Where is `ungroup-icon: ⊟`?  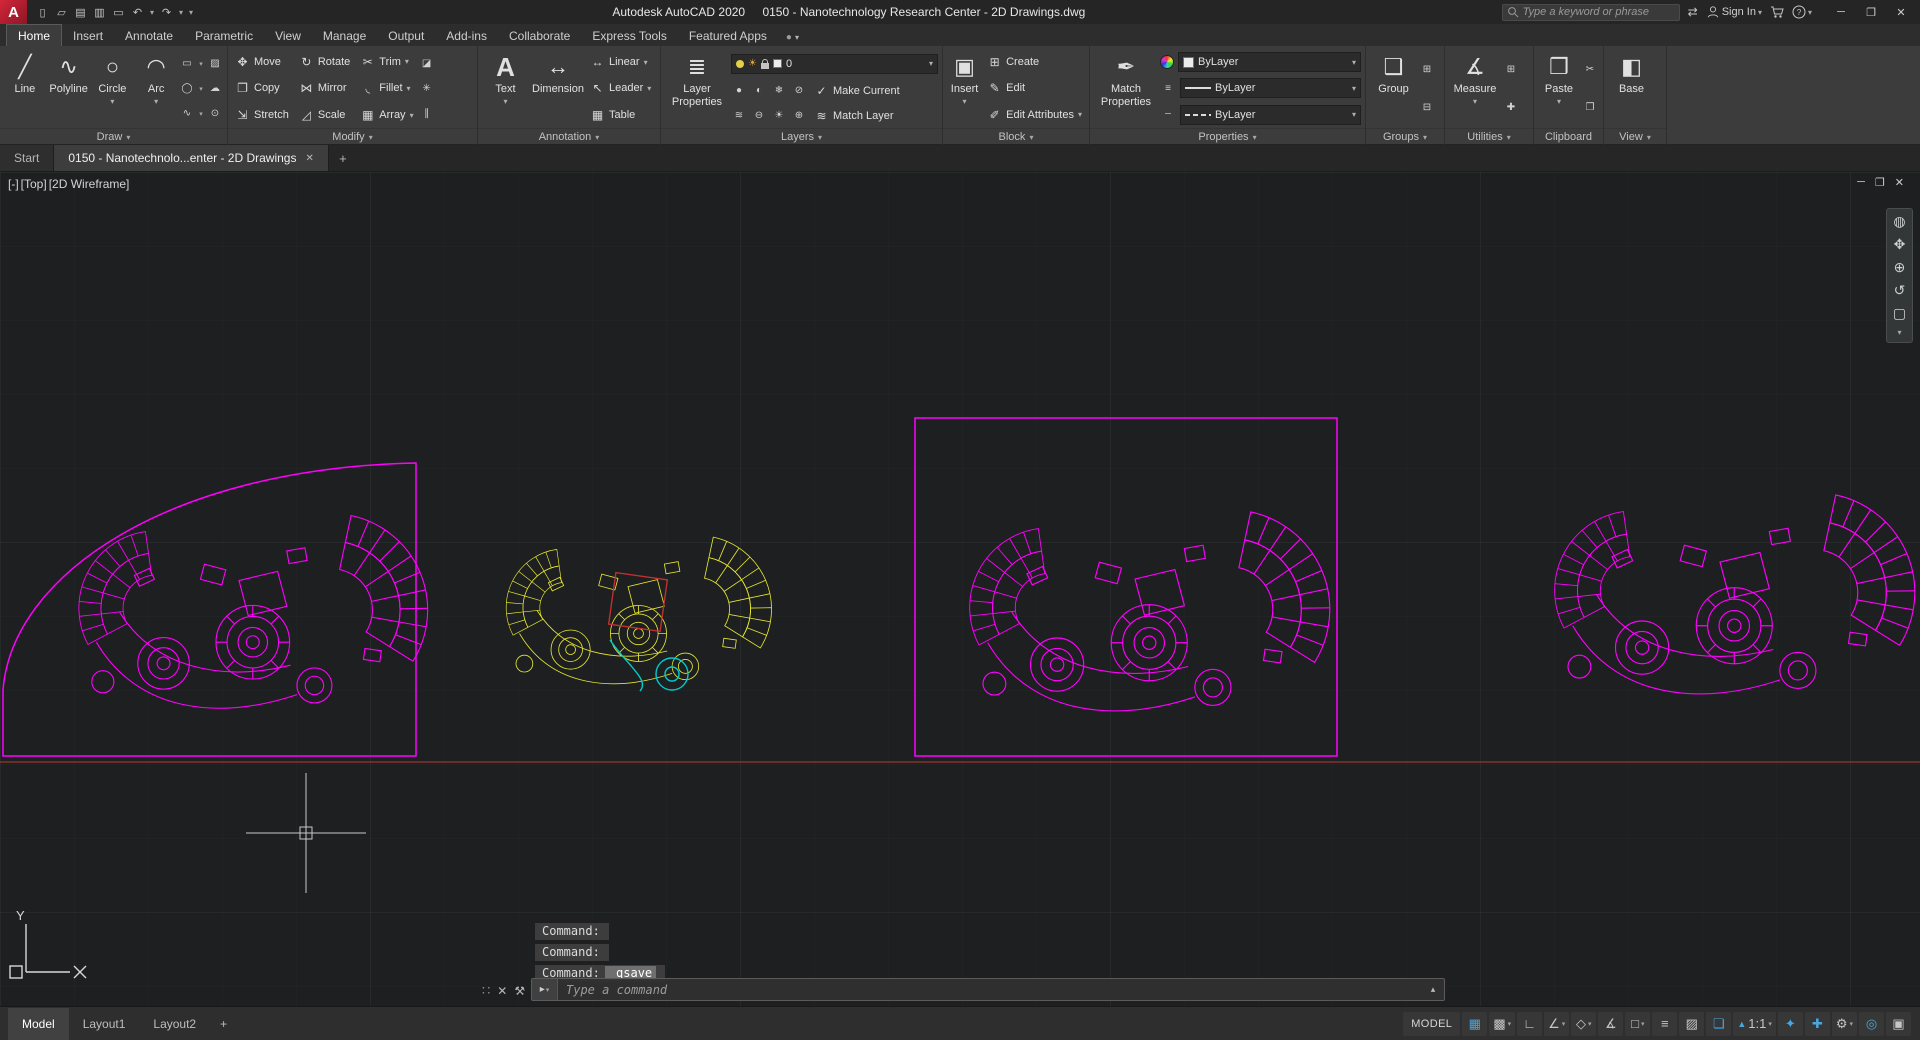
ungroup-icon: ⊟ is located at coordinates (1427, 107).